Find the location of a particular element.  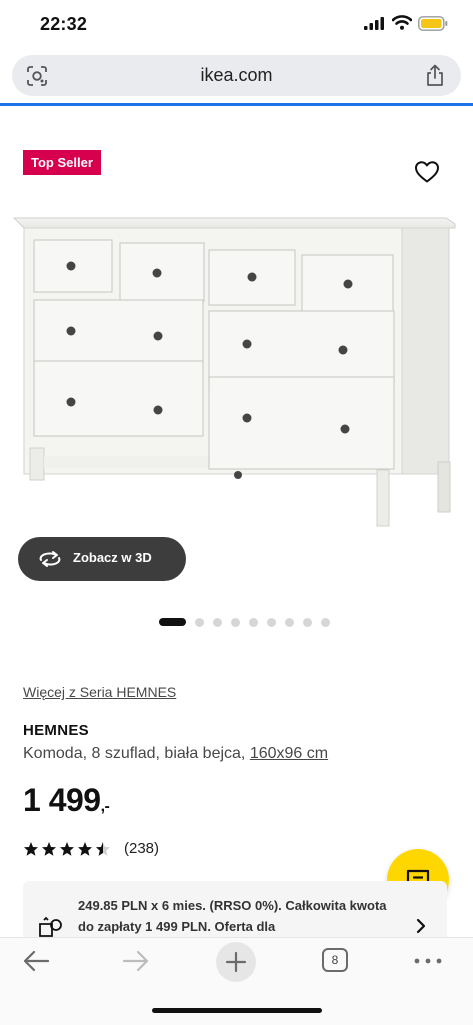

url-text: ikea.com is located at coordinates (236, 75).